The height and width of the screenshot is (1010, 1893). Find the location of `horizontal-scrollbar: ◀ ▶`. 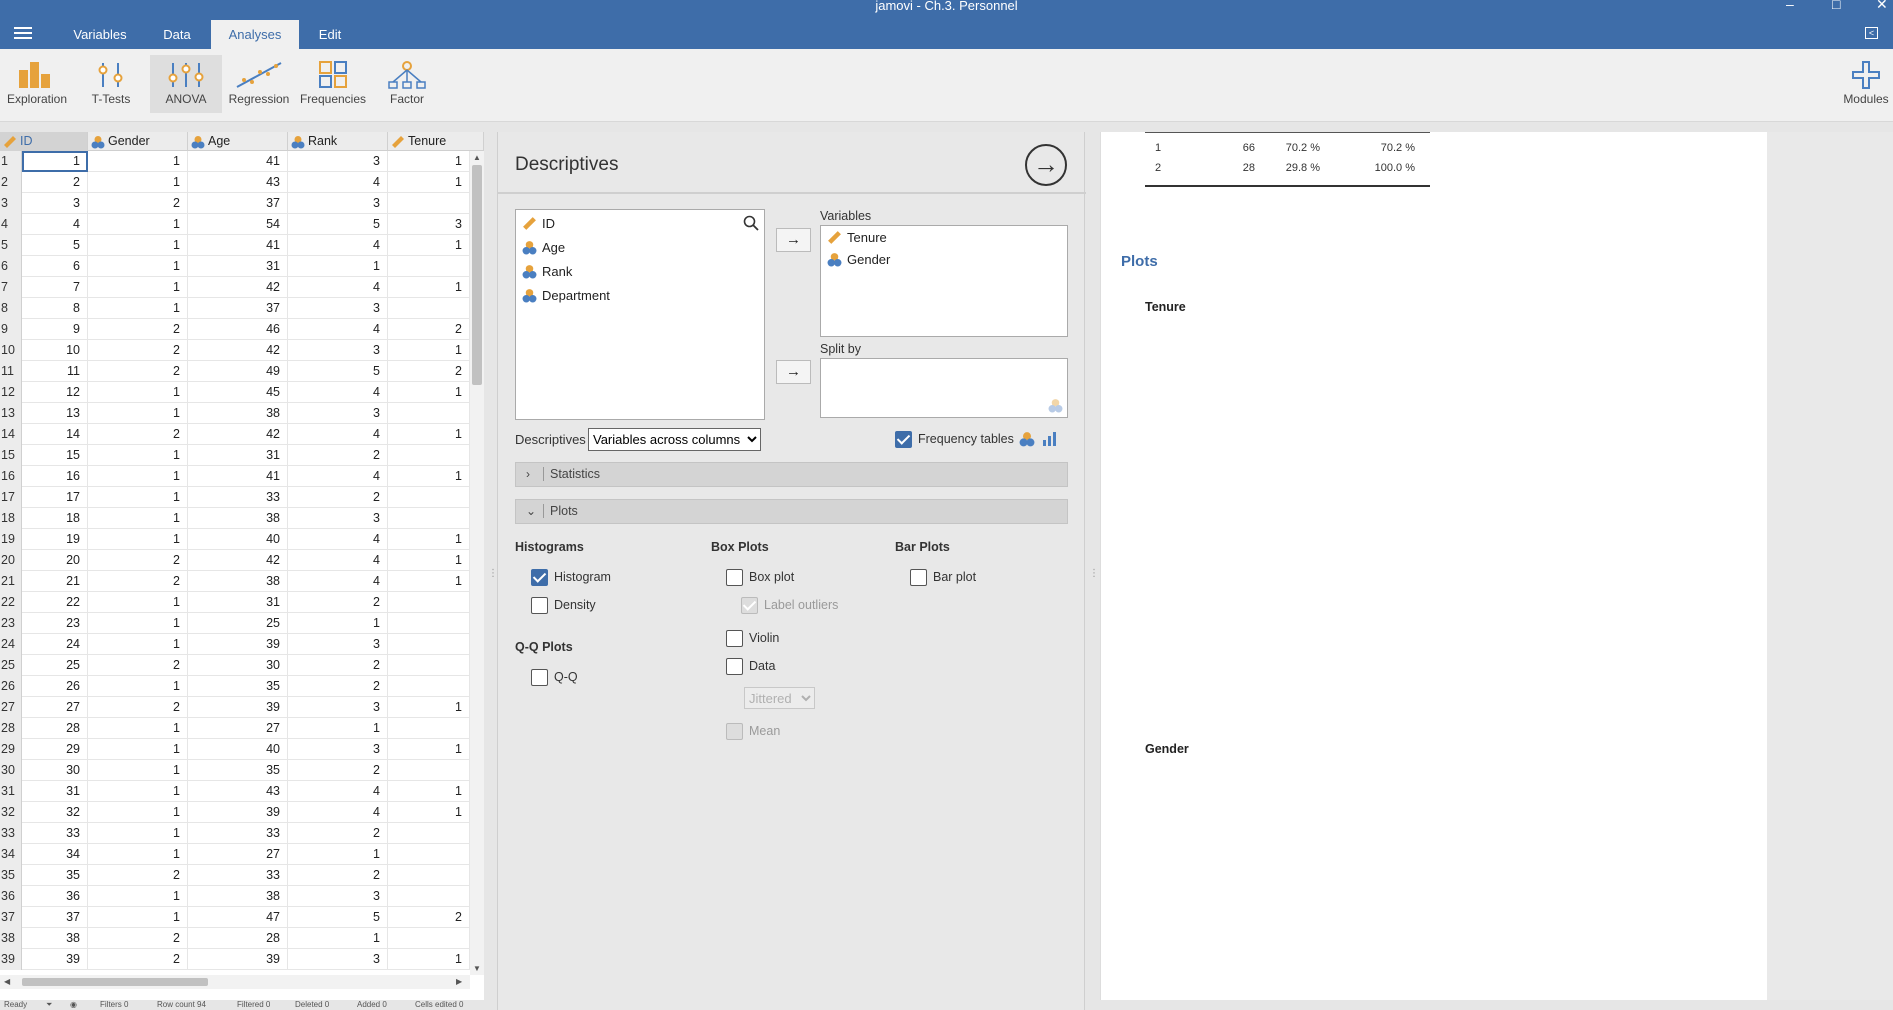

horizontal-scrollbar: ◀ ▶ is located at coordinates (235, 982).